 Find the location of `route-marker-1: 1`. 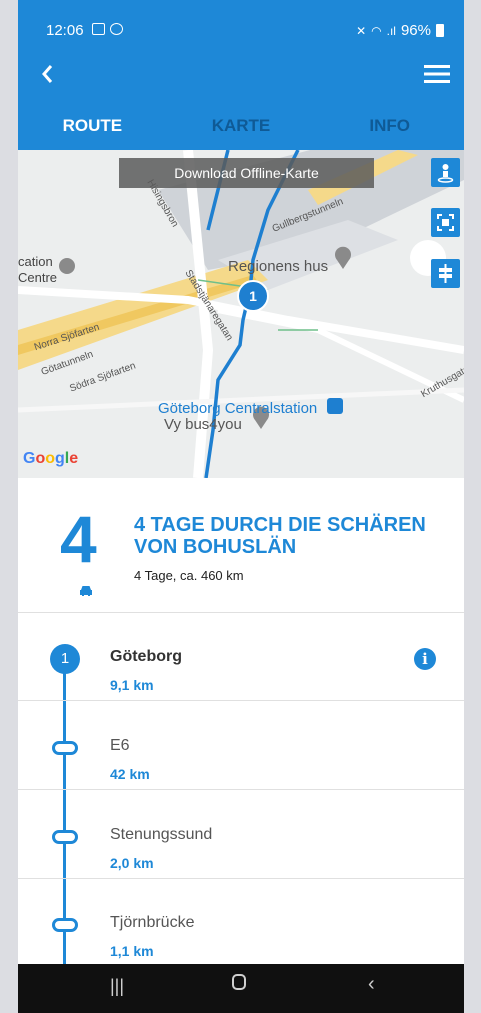

route-marker-1: 1 is located at coordinates (253, 296).